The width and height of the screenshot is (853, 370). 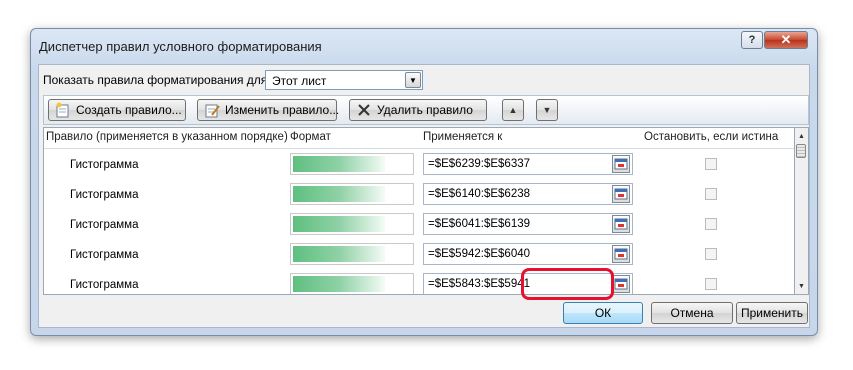 What do you see at coordinates (479, 164) in the screenshot?
I see `applies-to-value: =$E$6239:$E$6337` at bounding box center [479, 164].